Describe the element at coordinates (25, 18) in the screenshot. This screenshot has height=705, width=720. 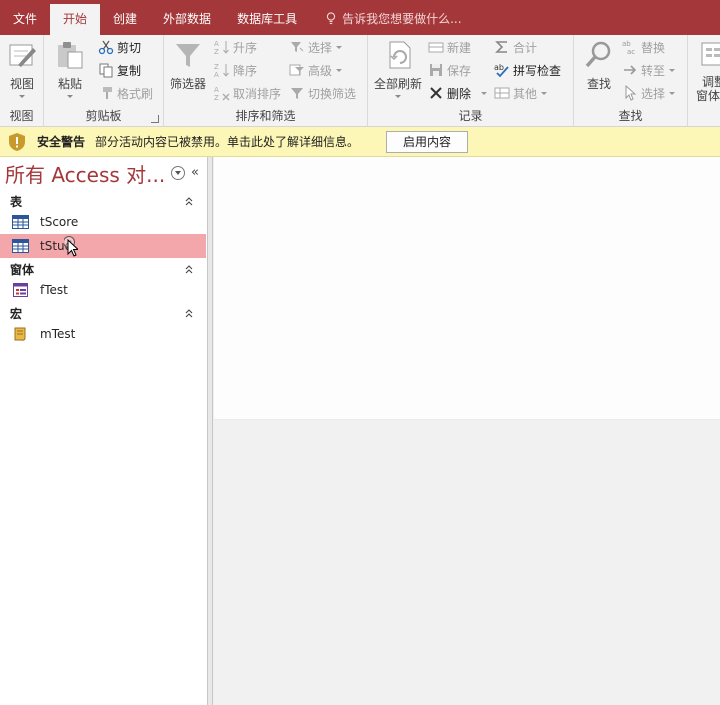
I see `tab-file: 文件` at that location.